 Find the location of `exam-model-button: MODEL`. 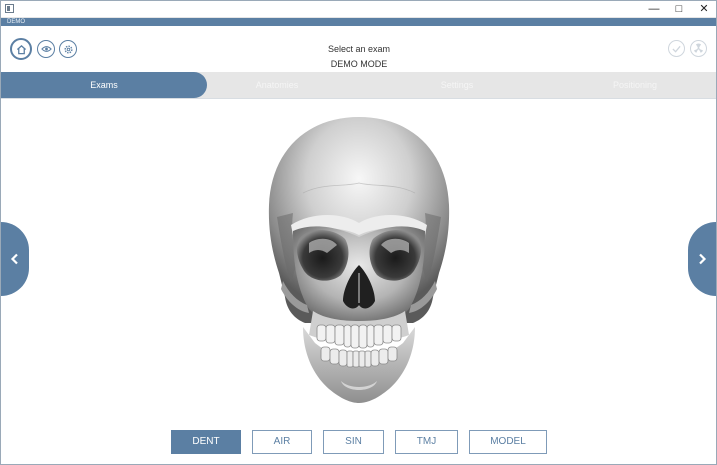

exam-model-button: MODEL is located at coordinates (508, 442).